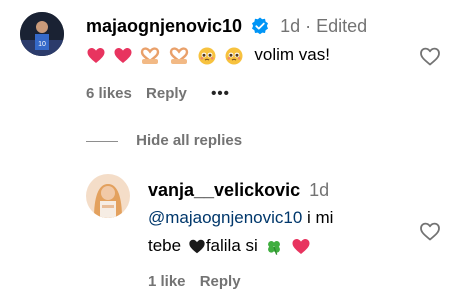  I want to click on reply-text-3: falila si, so click(231, 245).